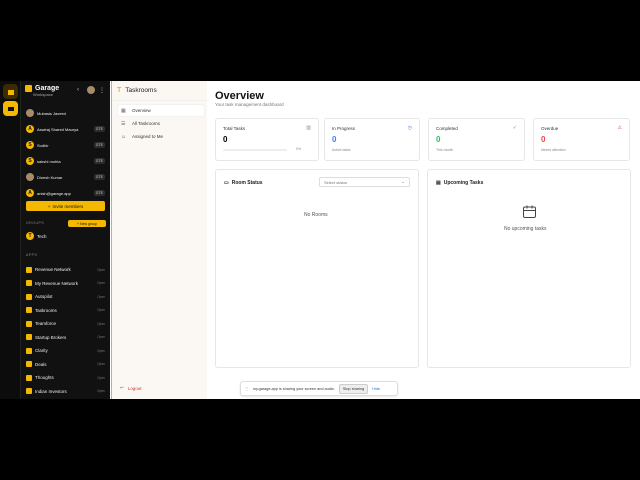 The width and height of the screenshot is (640, 480). What do you see at coordinates (299, 149) in the screenshot?
I see `progress-percent: 0%` at bounding box center [299, 149].